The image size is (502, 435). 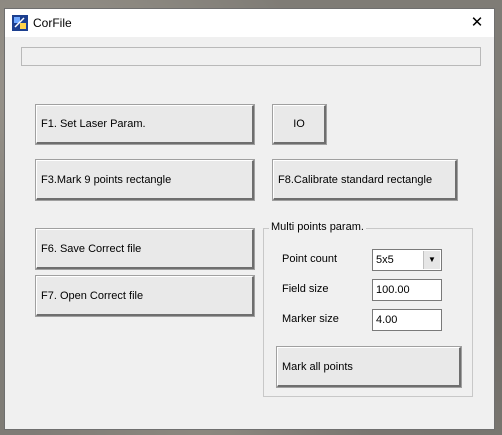 What do you see at coordinates (145, 124) in the screenshot?
I see `set-laser-param-button: F1. Set Laser Param.` at bounding box center [145, 124].